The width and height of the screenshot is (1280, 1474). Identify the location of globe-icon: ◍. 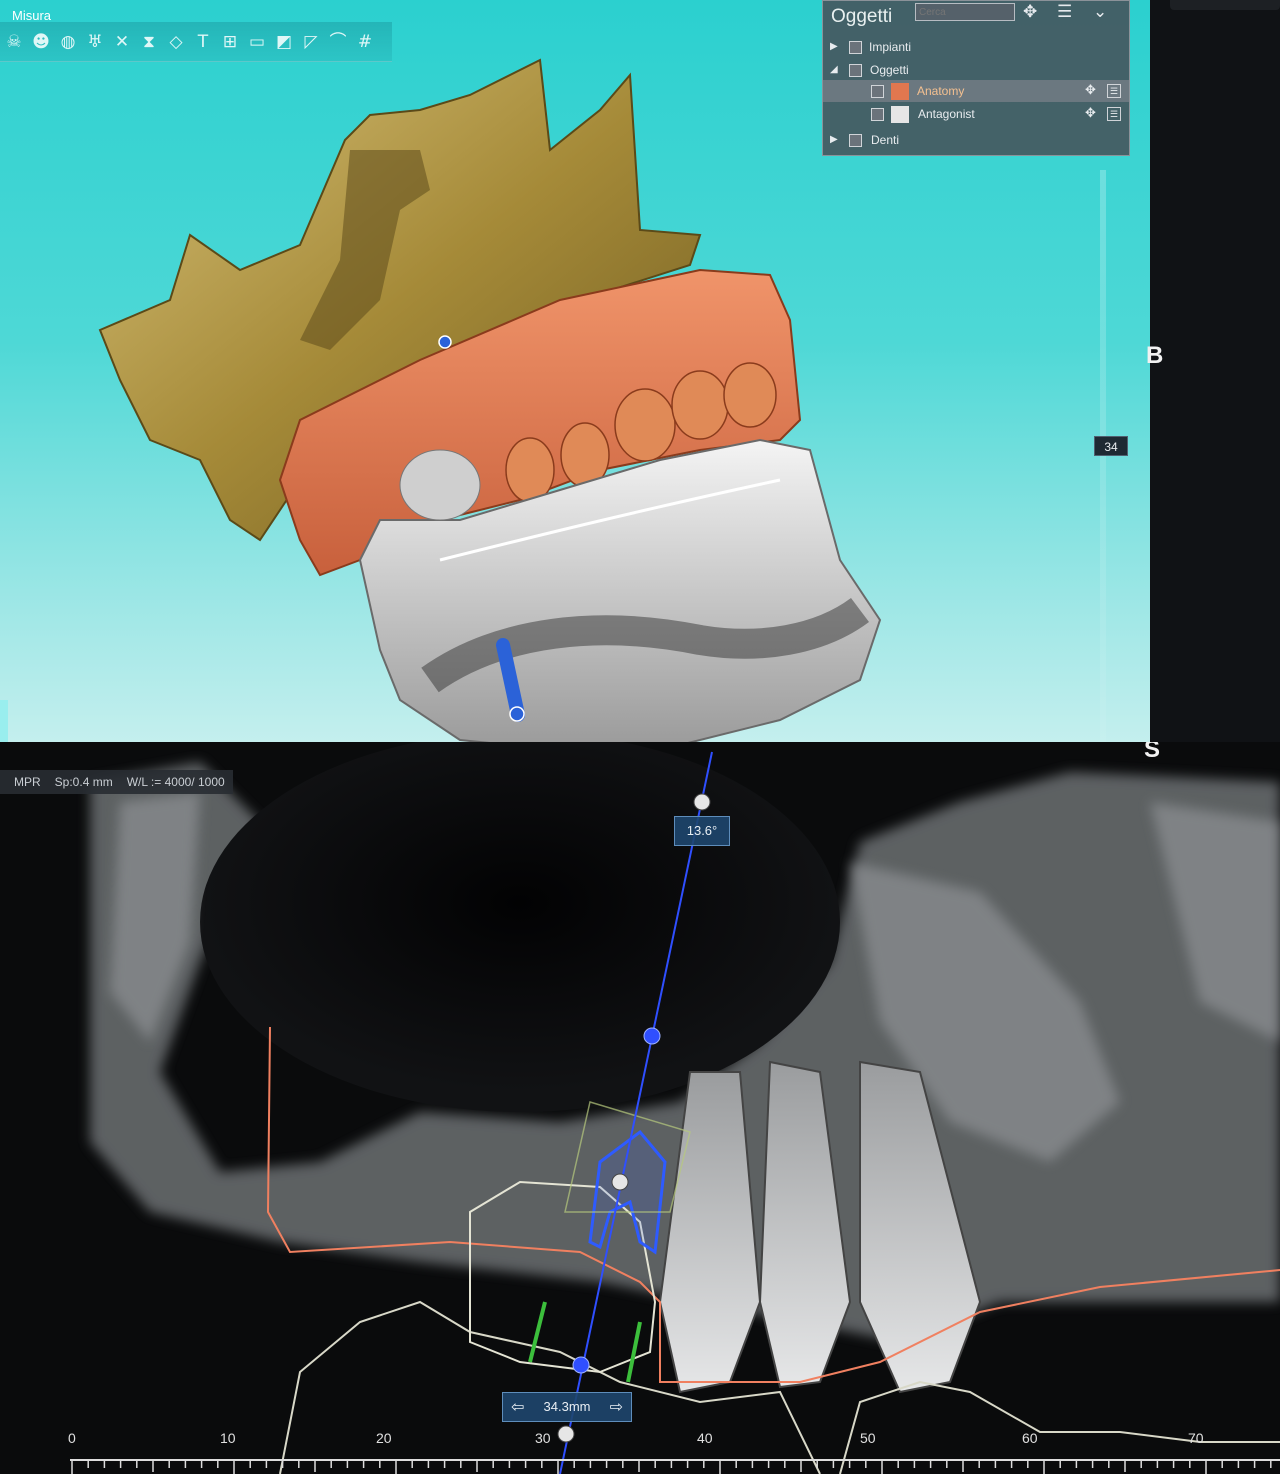
(68, 42).